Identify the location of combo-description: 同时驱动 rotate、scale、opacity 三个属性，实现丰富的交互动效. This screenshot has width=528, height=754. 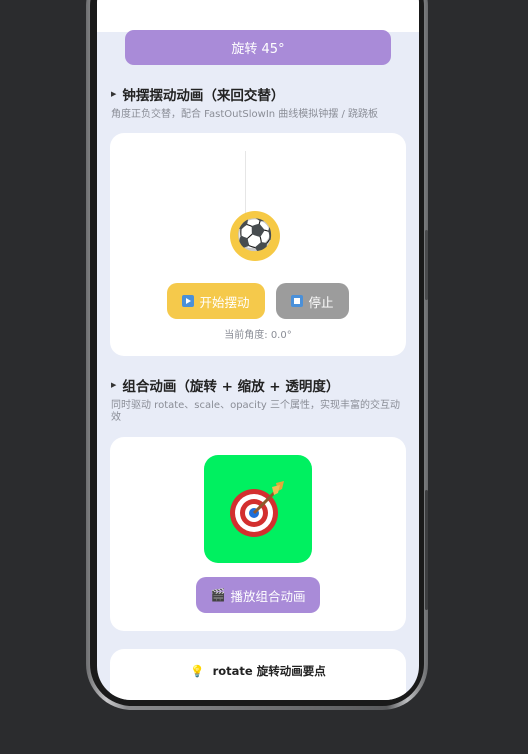
(255, 411).